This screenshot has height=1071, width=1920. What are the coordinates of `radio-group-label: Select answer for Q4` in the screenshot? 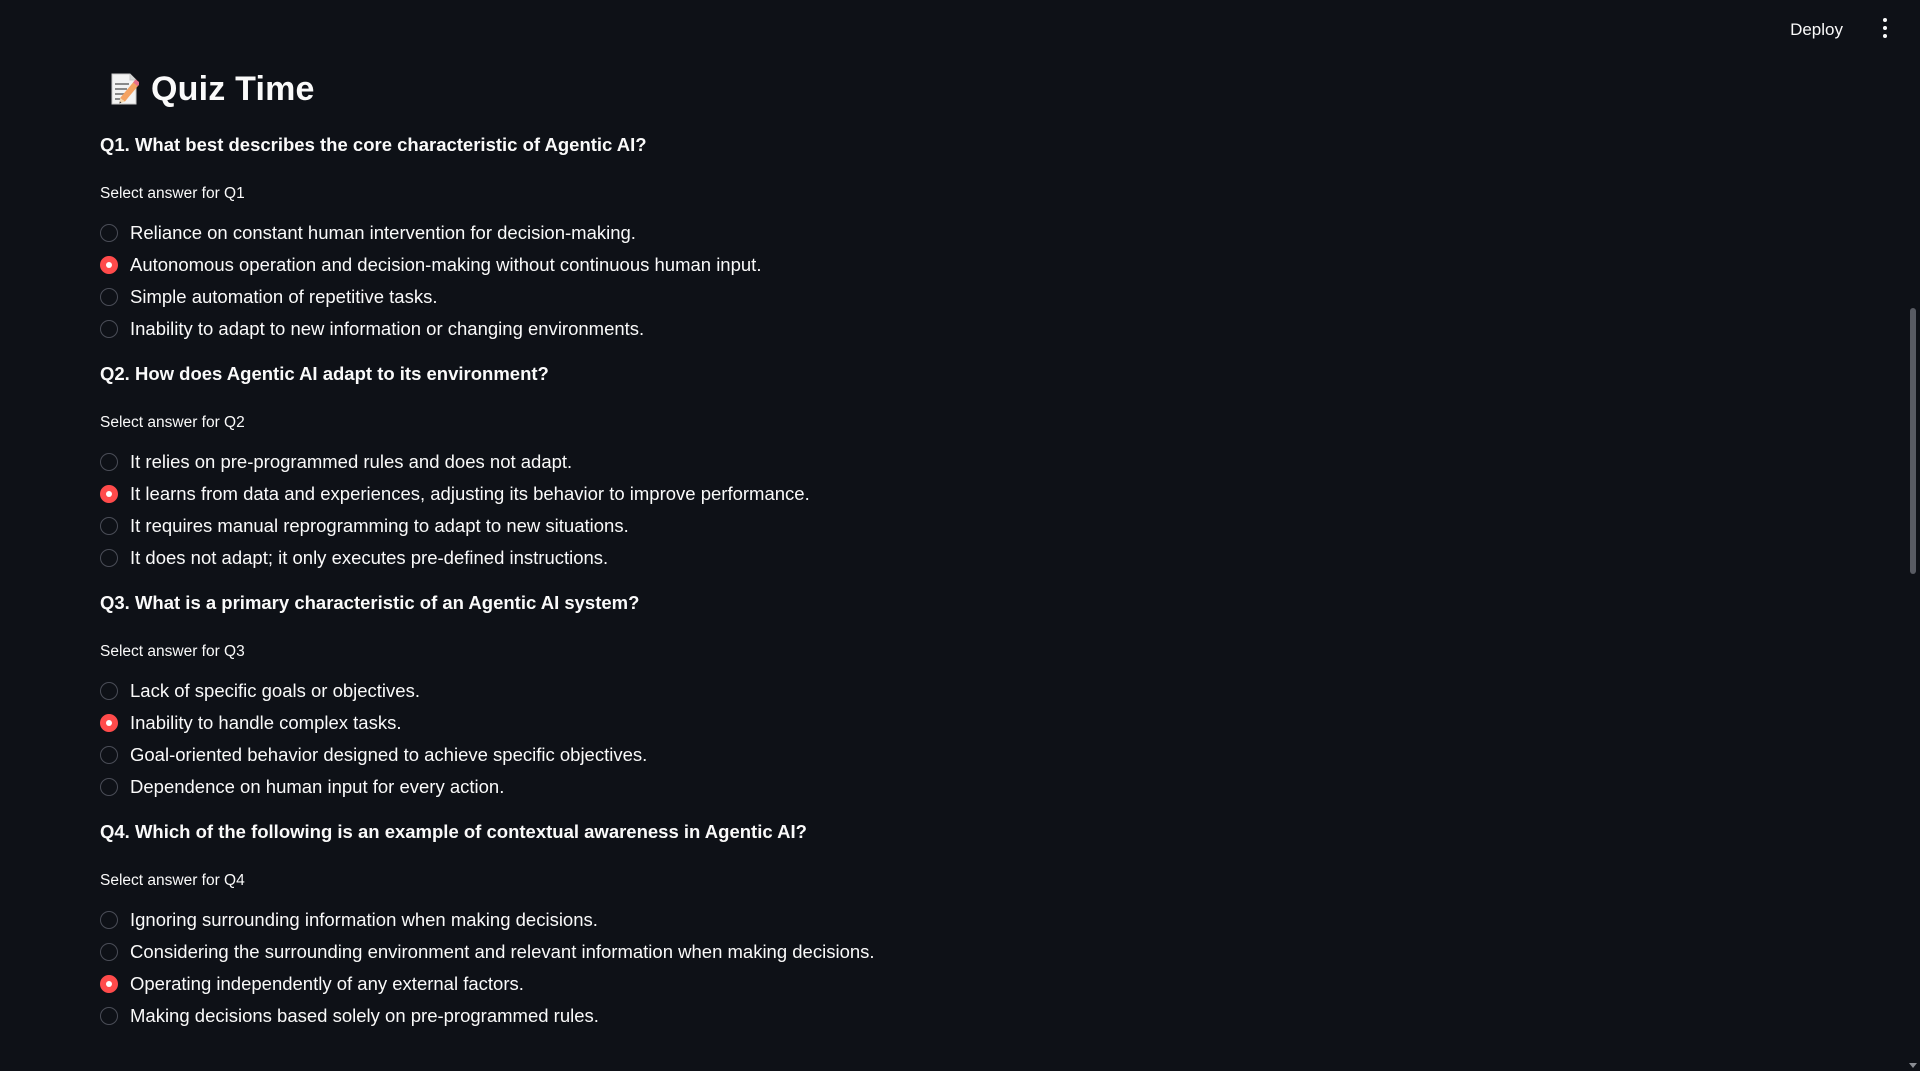 It's located at (172, 880).